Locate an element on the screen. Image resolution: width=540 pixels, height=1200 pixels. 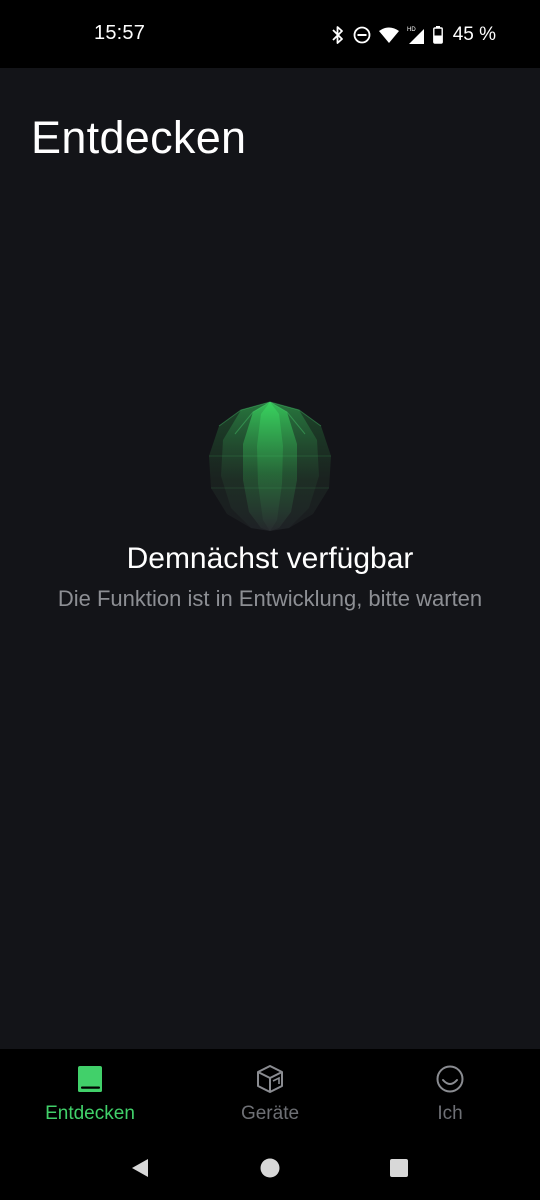
status-bar: 15:57 HD 45 % is located at coordinates (270, 34).